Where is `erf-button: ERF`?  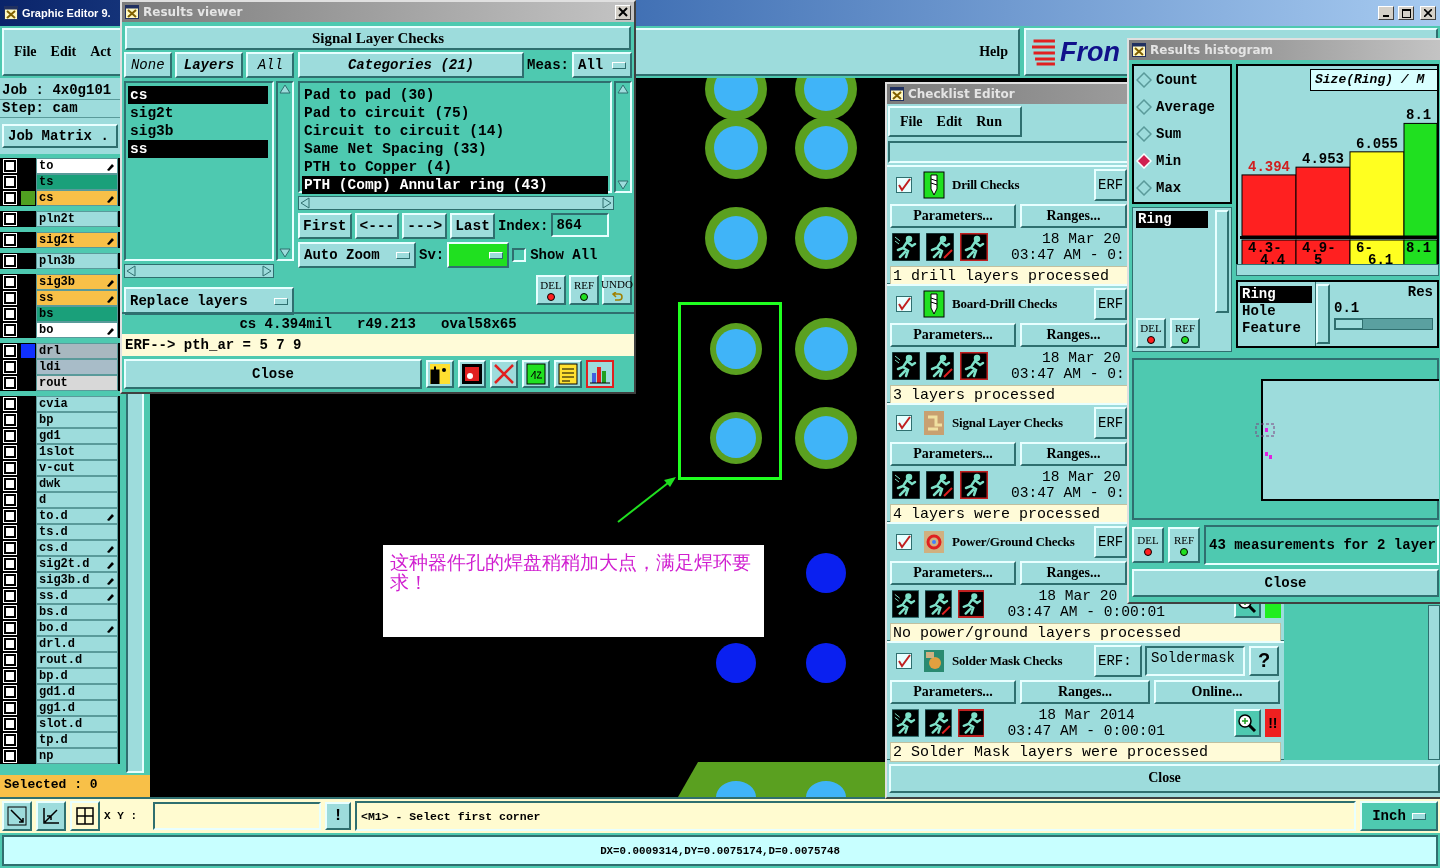
erf-button: ERF is located at coordinates (1110, 184).